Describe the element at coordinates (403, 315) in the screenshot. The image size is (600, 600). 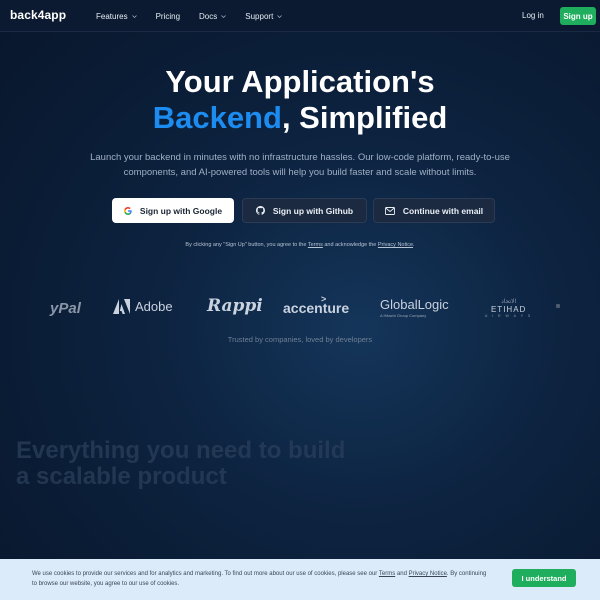
I see `globallogic-subtitle: A Hitachi Group Company` at that location.